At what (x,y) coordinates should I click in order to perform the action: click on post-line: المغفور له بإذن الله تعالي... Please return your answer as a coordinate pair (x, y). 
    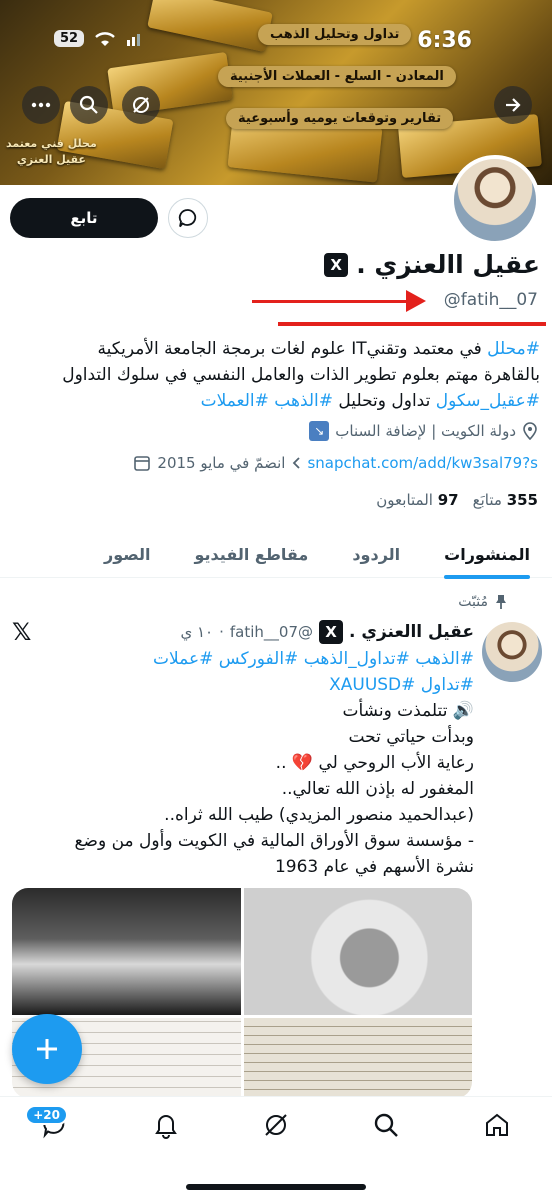
    Looking at the image, I should click on (377, 789).